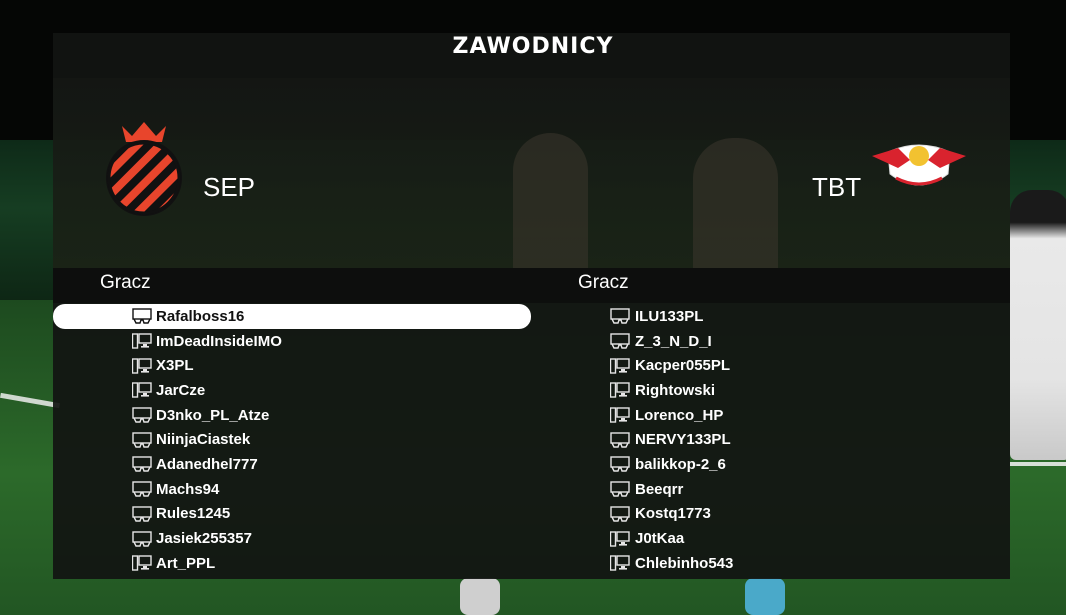 The height and width of the screenshot is (615, 1066). I want to click on player-name: JarCze, so click(181, 390).